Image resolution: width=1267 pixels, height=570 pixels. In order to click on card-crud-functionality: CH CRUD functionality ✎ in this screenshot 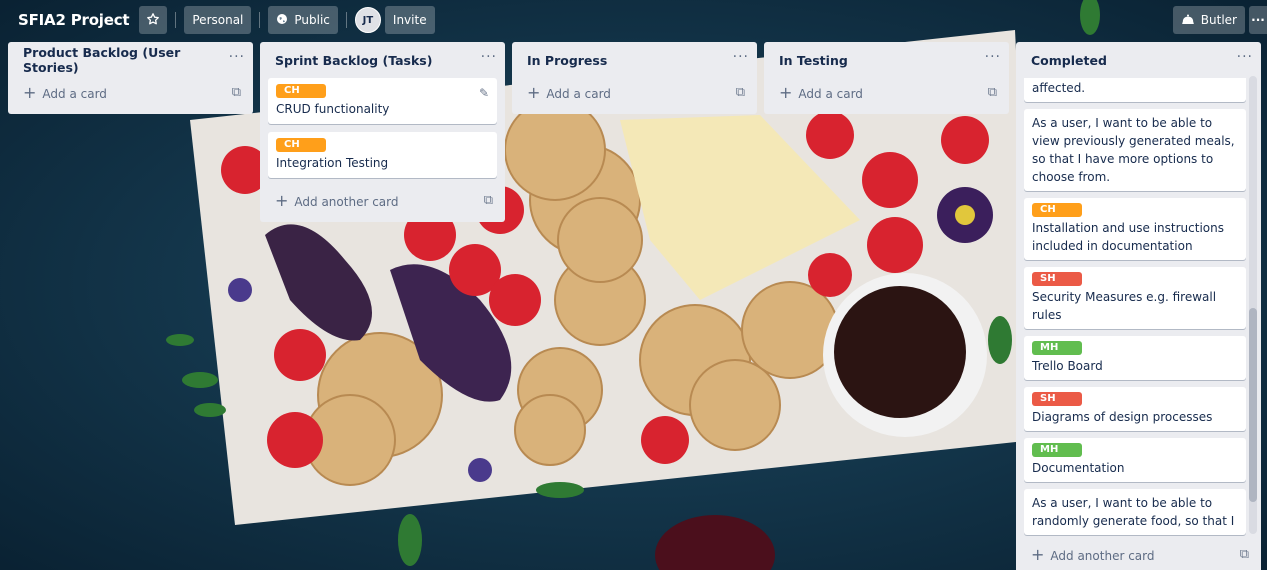, I will do `click(382, 101)`.